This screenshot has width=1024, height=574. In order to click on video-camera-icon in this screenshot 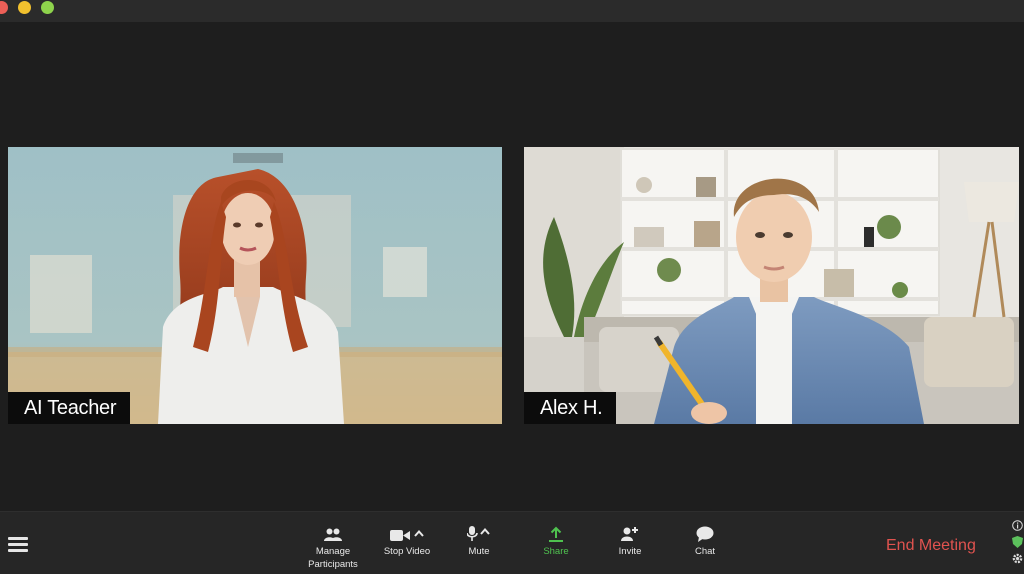, I will do `click(407, 527)`.